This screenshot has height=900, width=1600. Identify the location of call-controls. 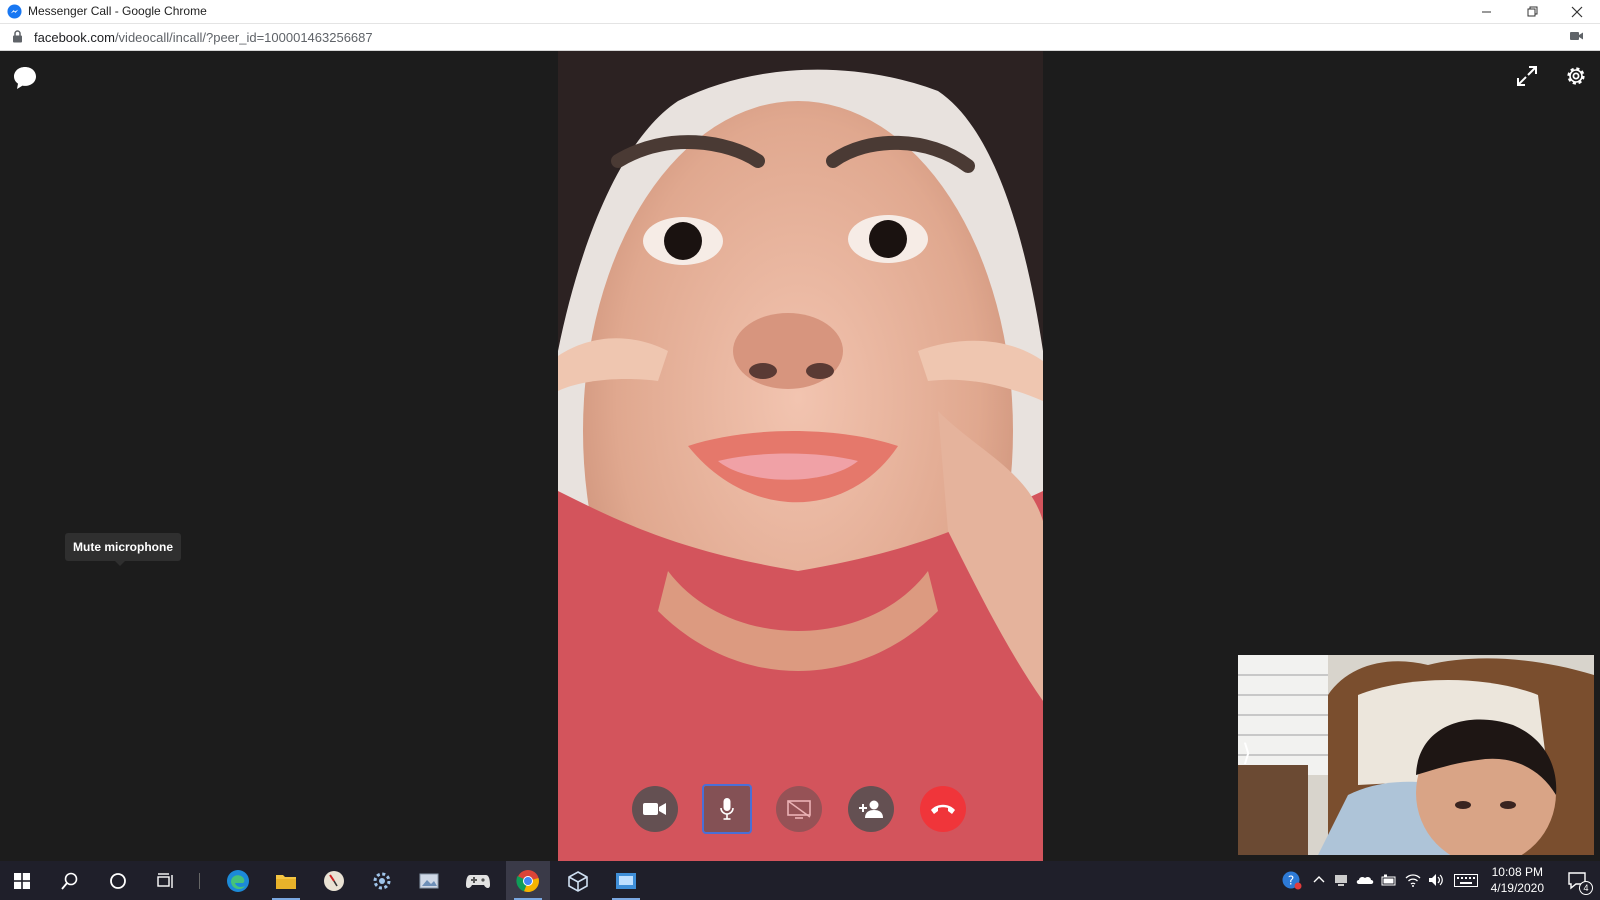
(802, 809).